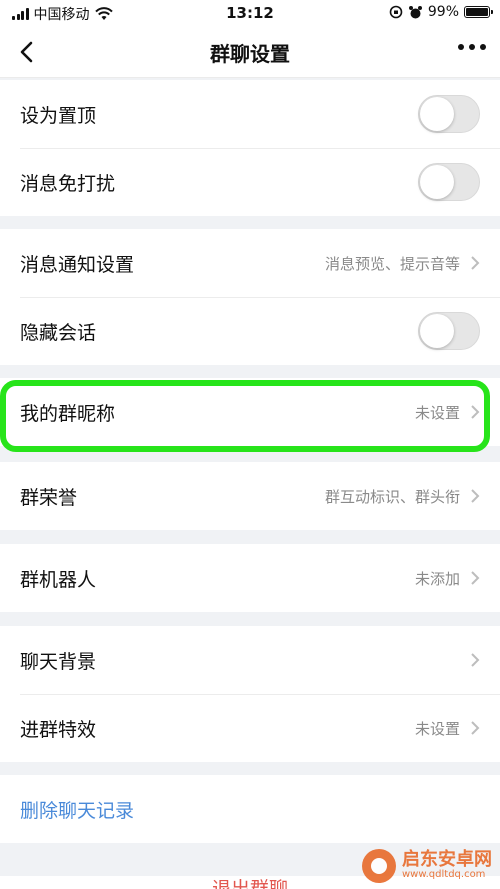 This screenshot has height=889, width=500. I want to click on more-options-icon, so click(472, 47).